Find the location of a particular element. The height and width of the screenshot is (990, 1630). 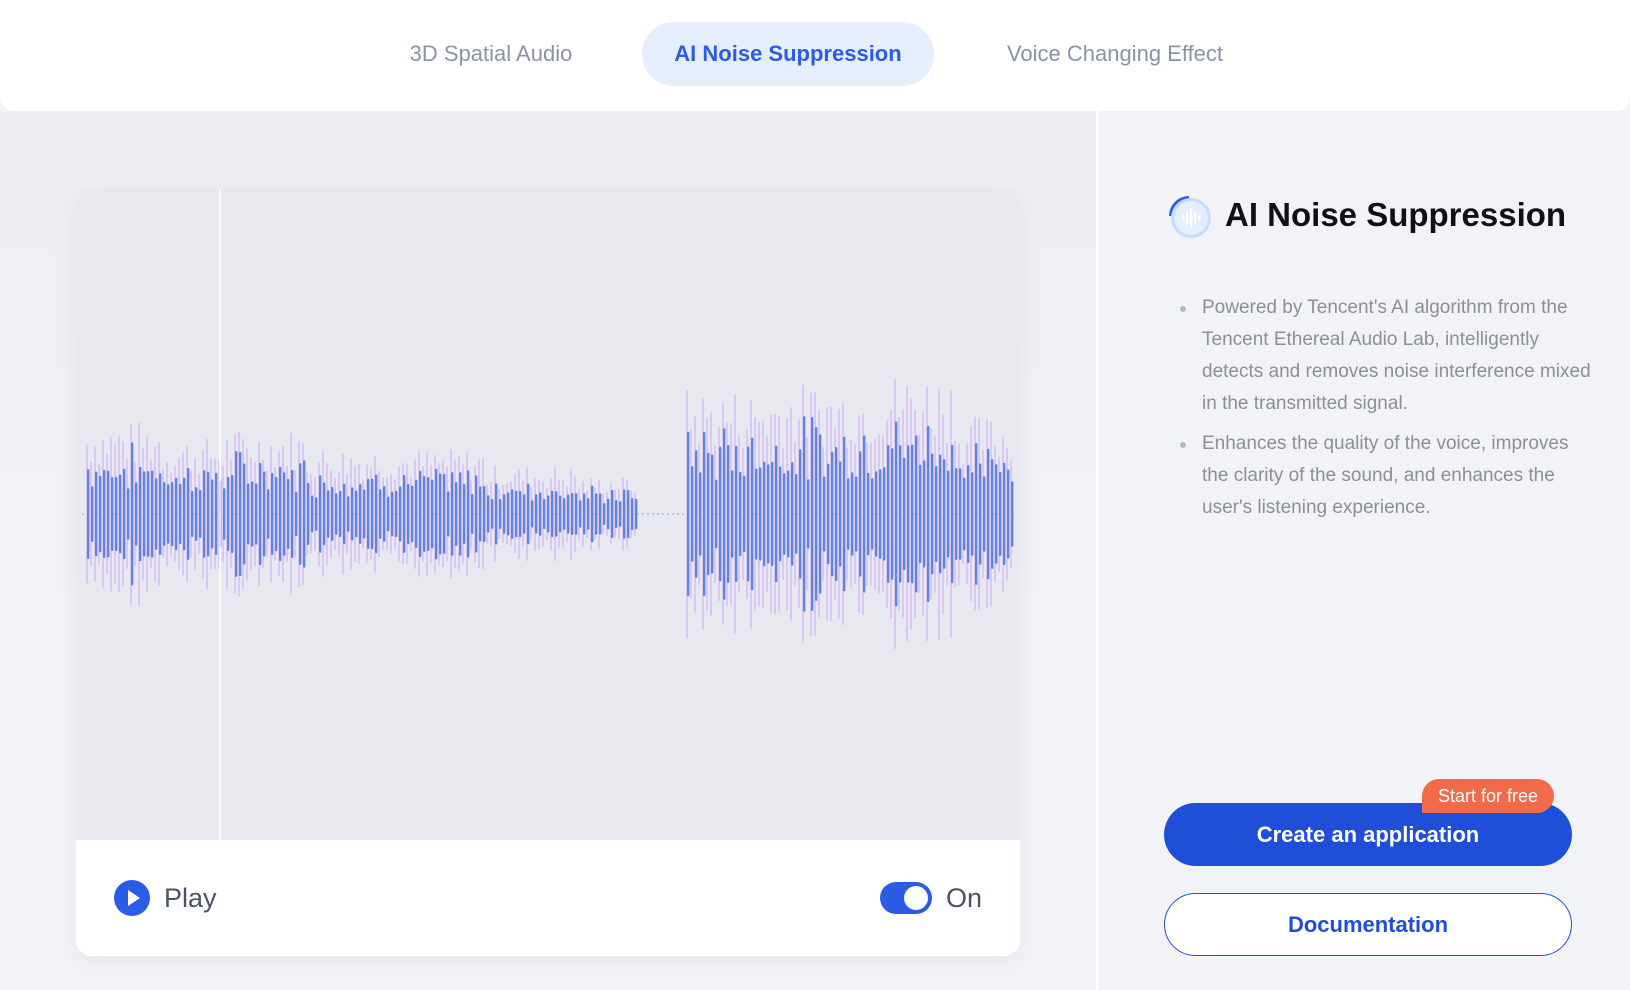

tab-3d-spatial-audio: 3D Spatial Audio is located at coordinates (491, 54).